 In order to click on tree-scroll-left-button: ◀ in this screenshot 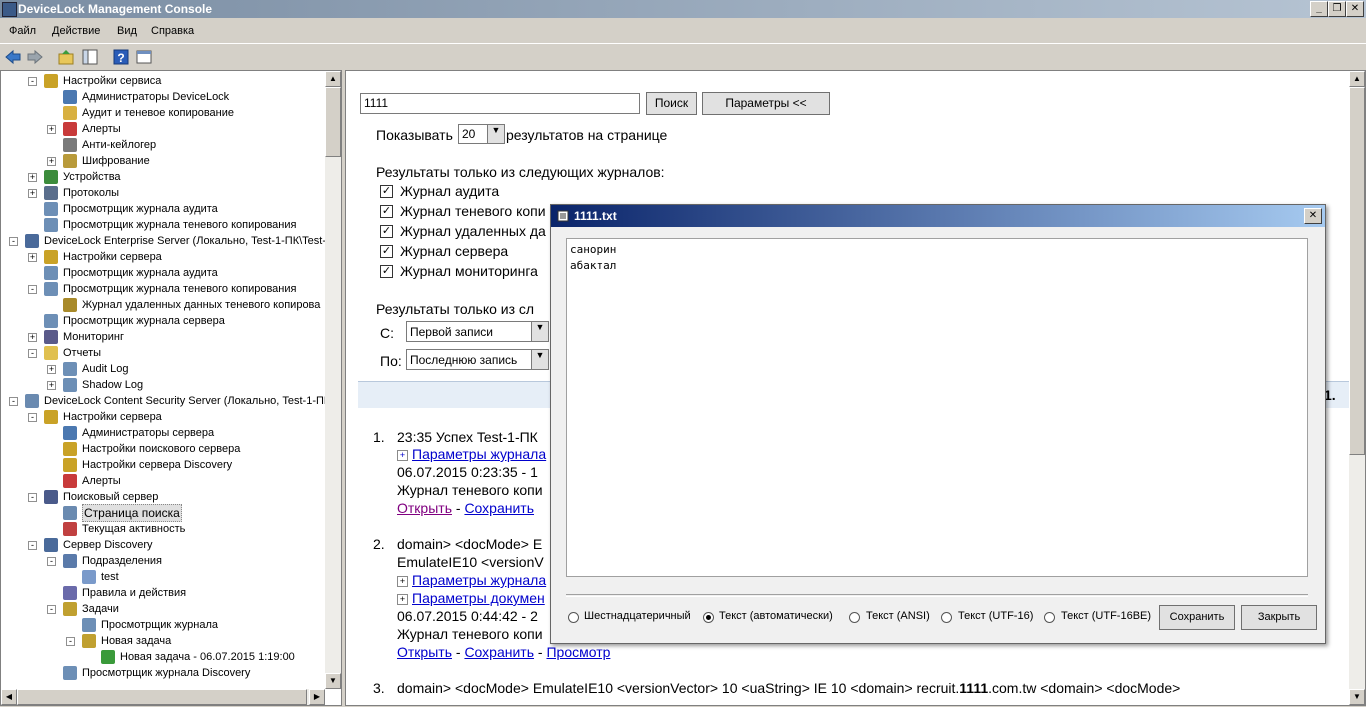, I will do `click(9, 697)`.